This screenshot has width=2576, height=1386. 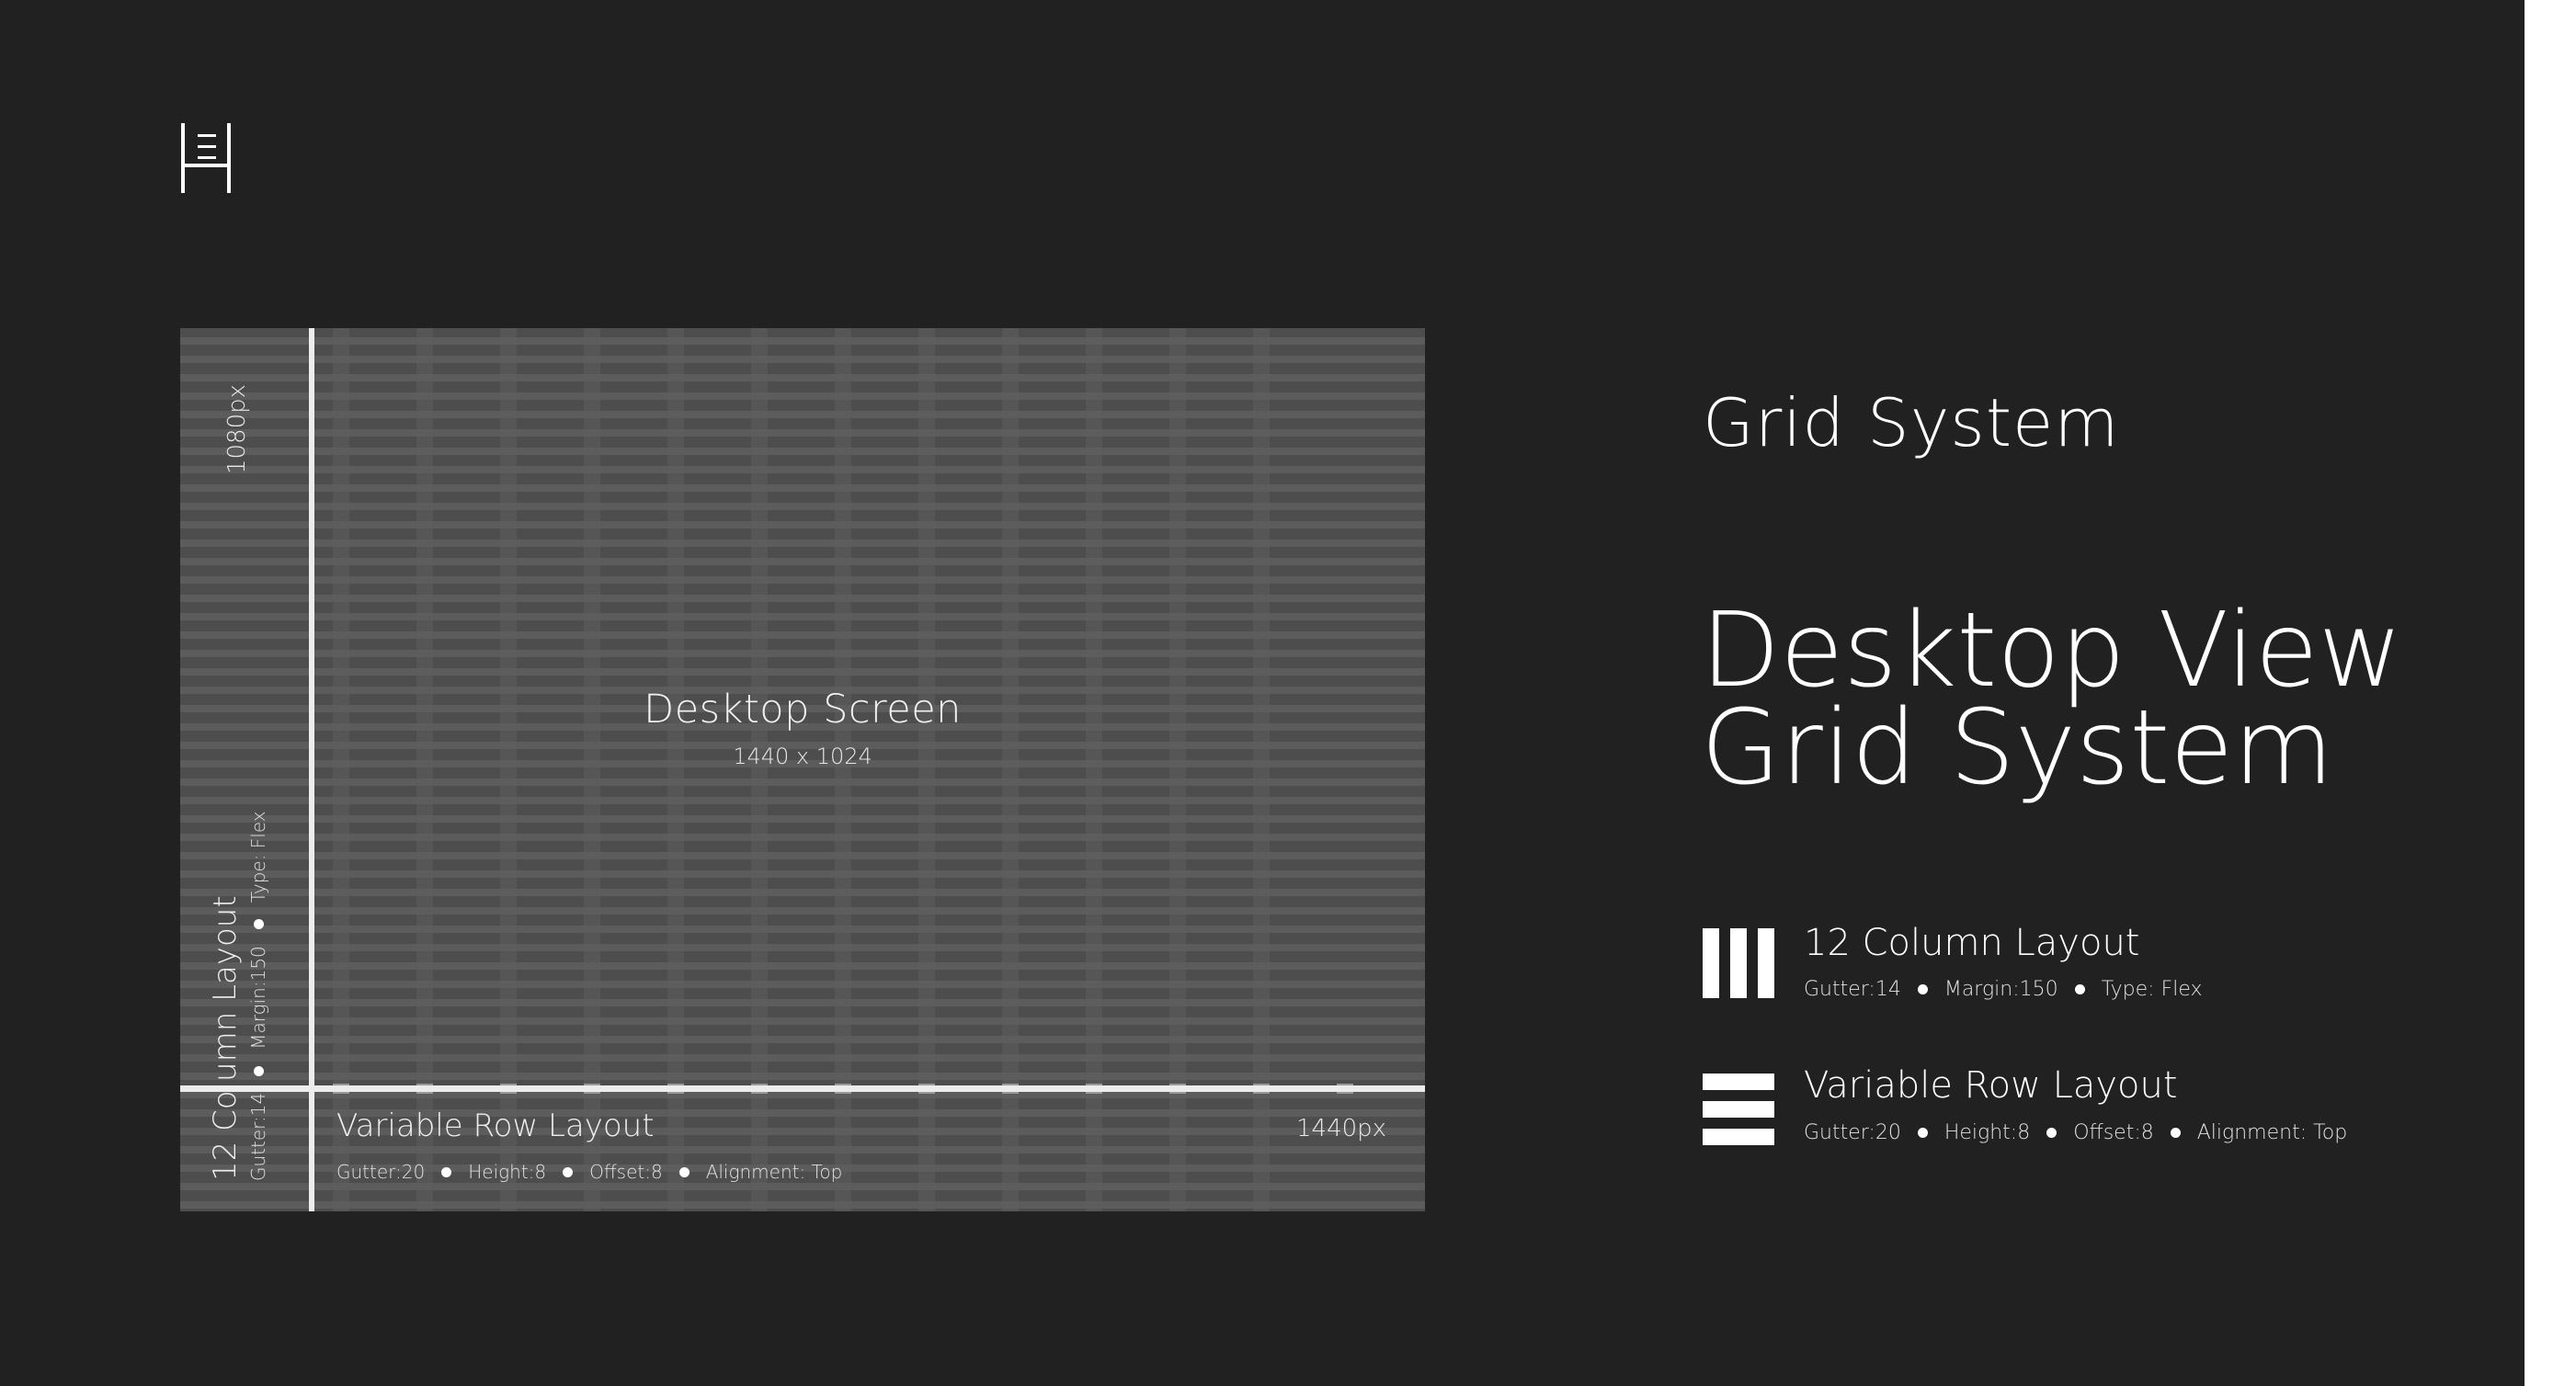 I want to click on main-heading: Desktop View Grid System, so click(x=2052, y=700).